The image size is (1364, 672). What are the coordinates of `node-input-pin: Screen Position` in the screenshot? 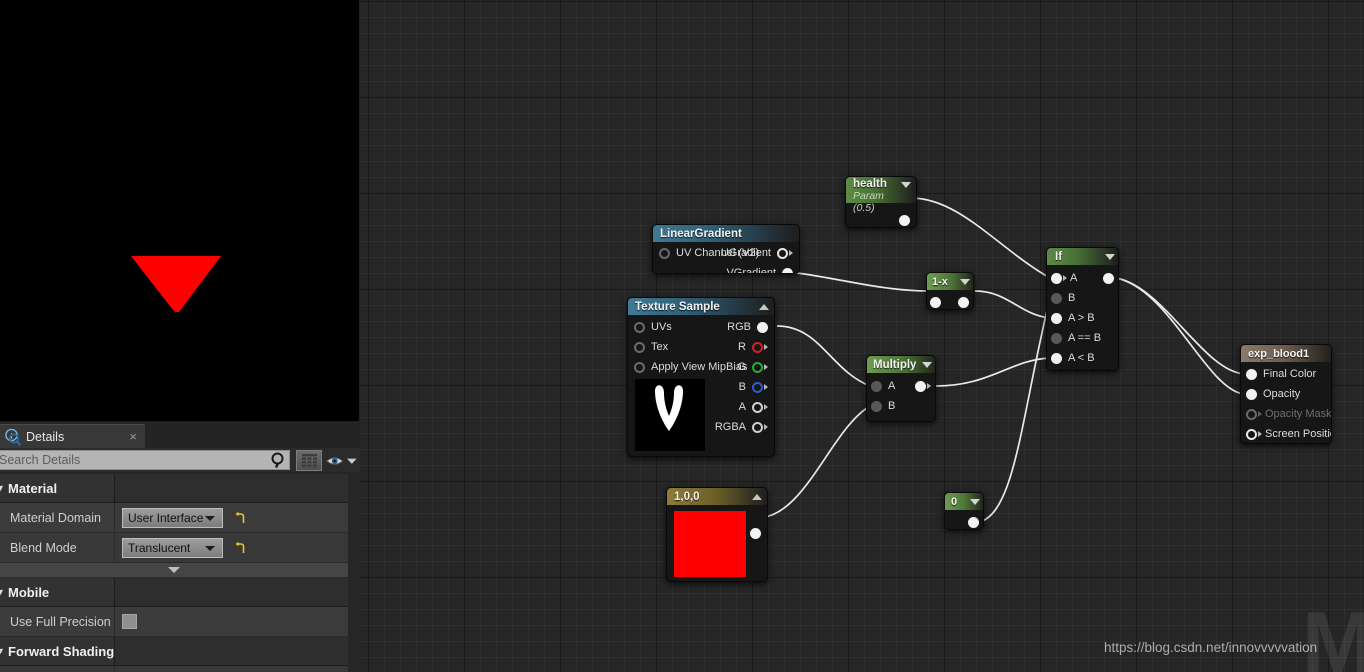 It's located at (1286, 433).